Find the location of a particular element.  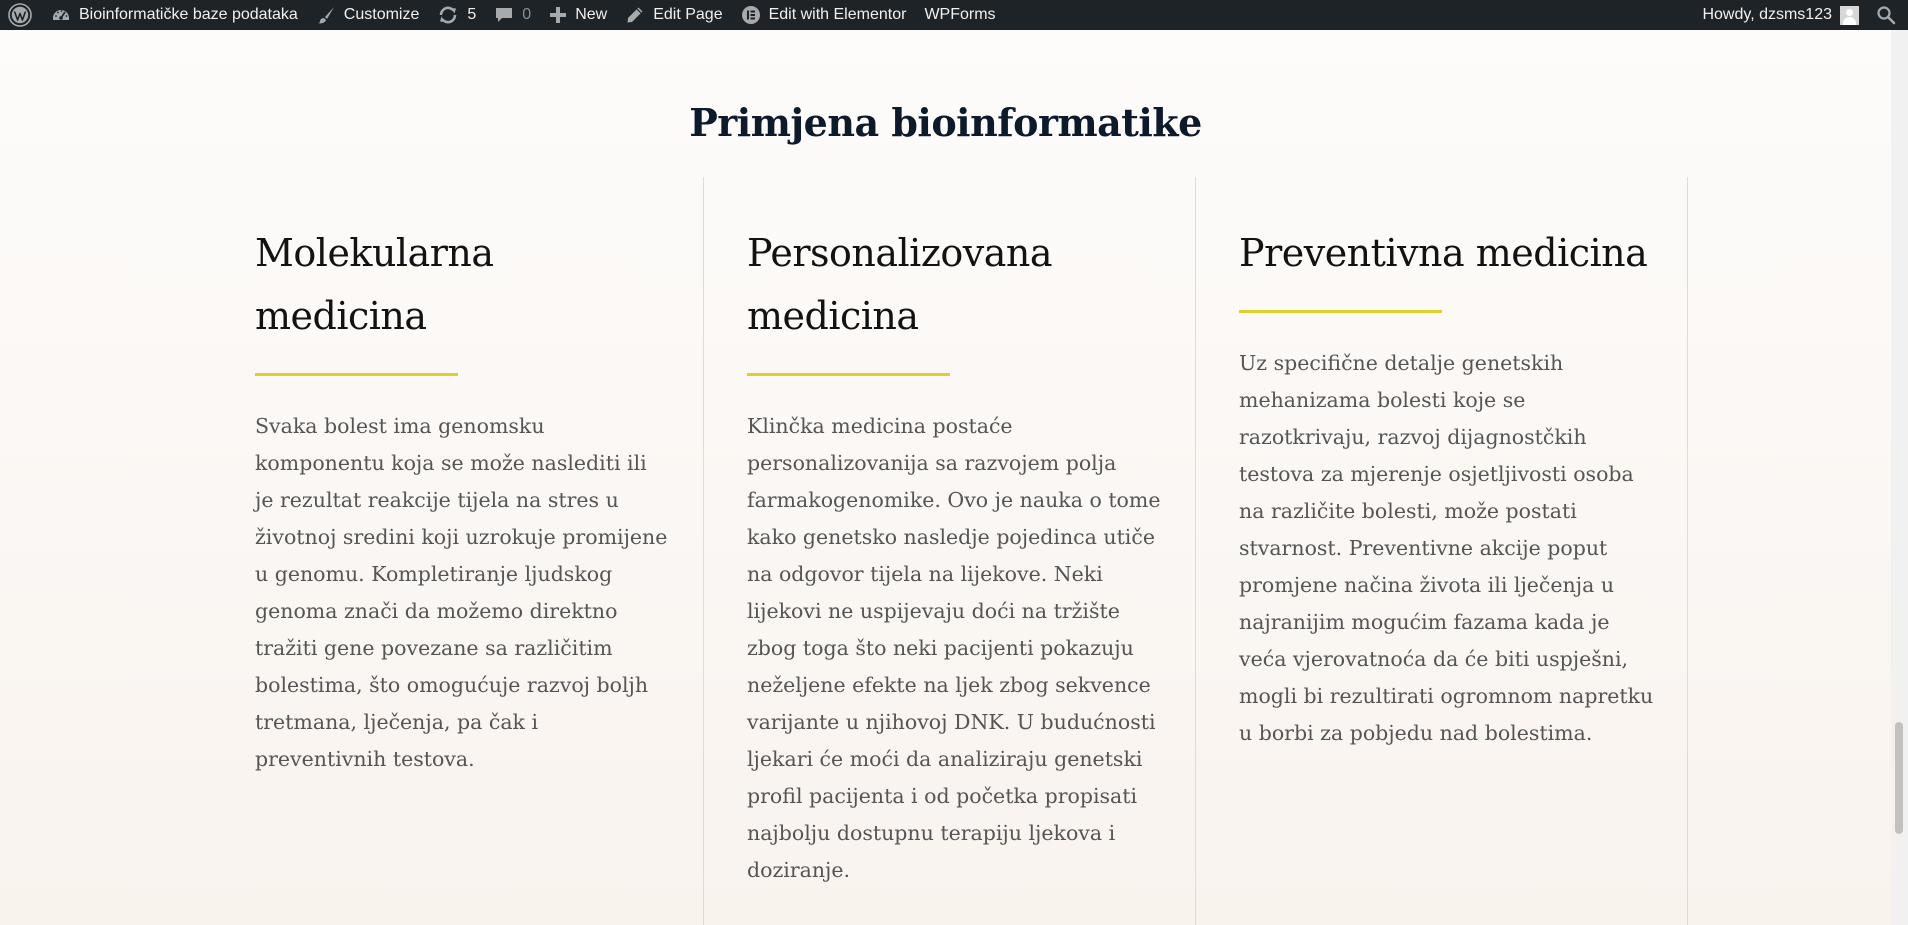

search-icon is located at coordinates (1886, 15).